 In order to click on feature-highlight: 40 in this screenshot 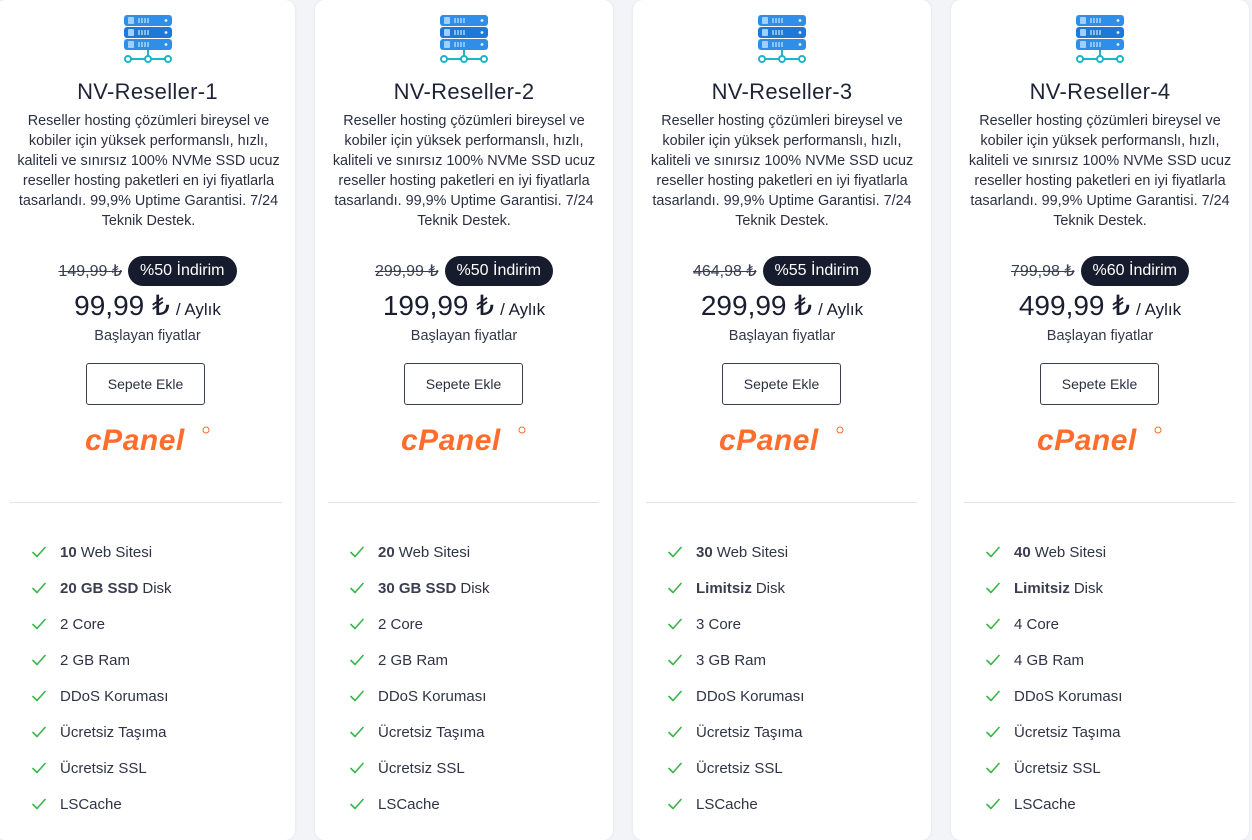, I will do `click(1022, 552)`.